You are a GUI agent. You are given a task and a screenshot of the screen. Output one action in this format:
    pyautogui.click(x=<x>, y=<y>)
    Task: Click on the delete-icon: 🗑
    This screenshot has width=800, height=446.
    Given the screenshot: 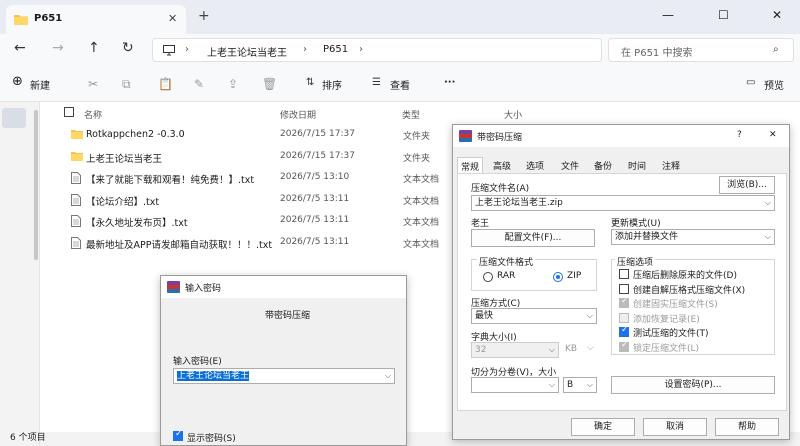 What is the action you would take?
    pyautogui.click(x=269, y=84)
    